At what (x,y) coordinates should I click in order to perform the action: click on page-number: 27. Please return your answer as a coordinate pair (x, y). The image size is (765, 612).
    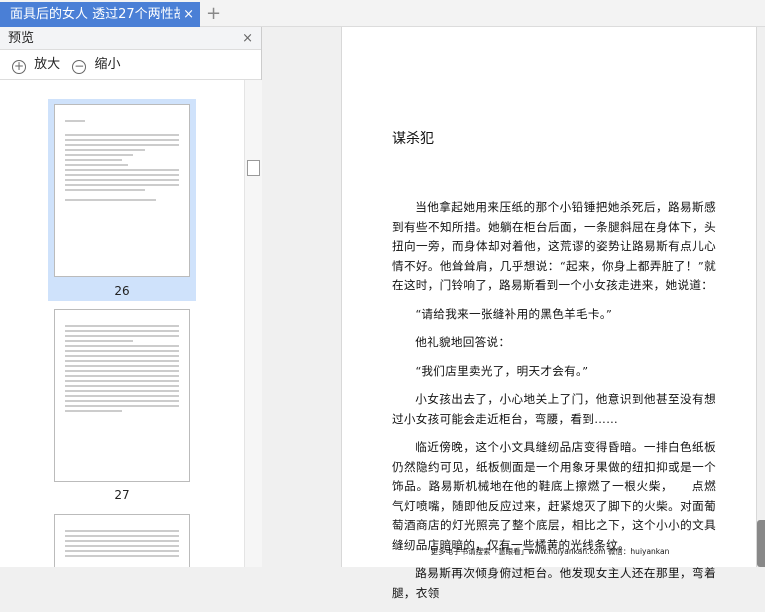
    Looking at the image, I should click on (122, 495).